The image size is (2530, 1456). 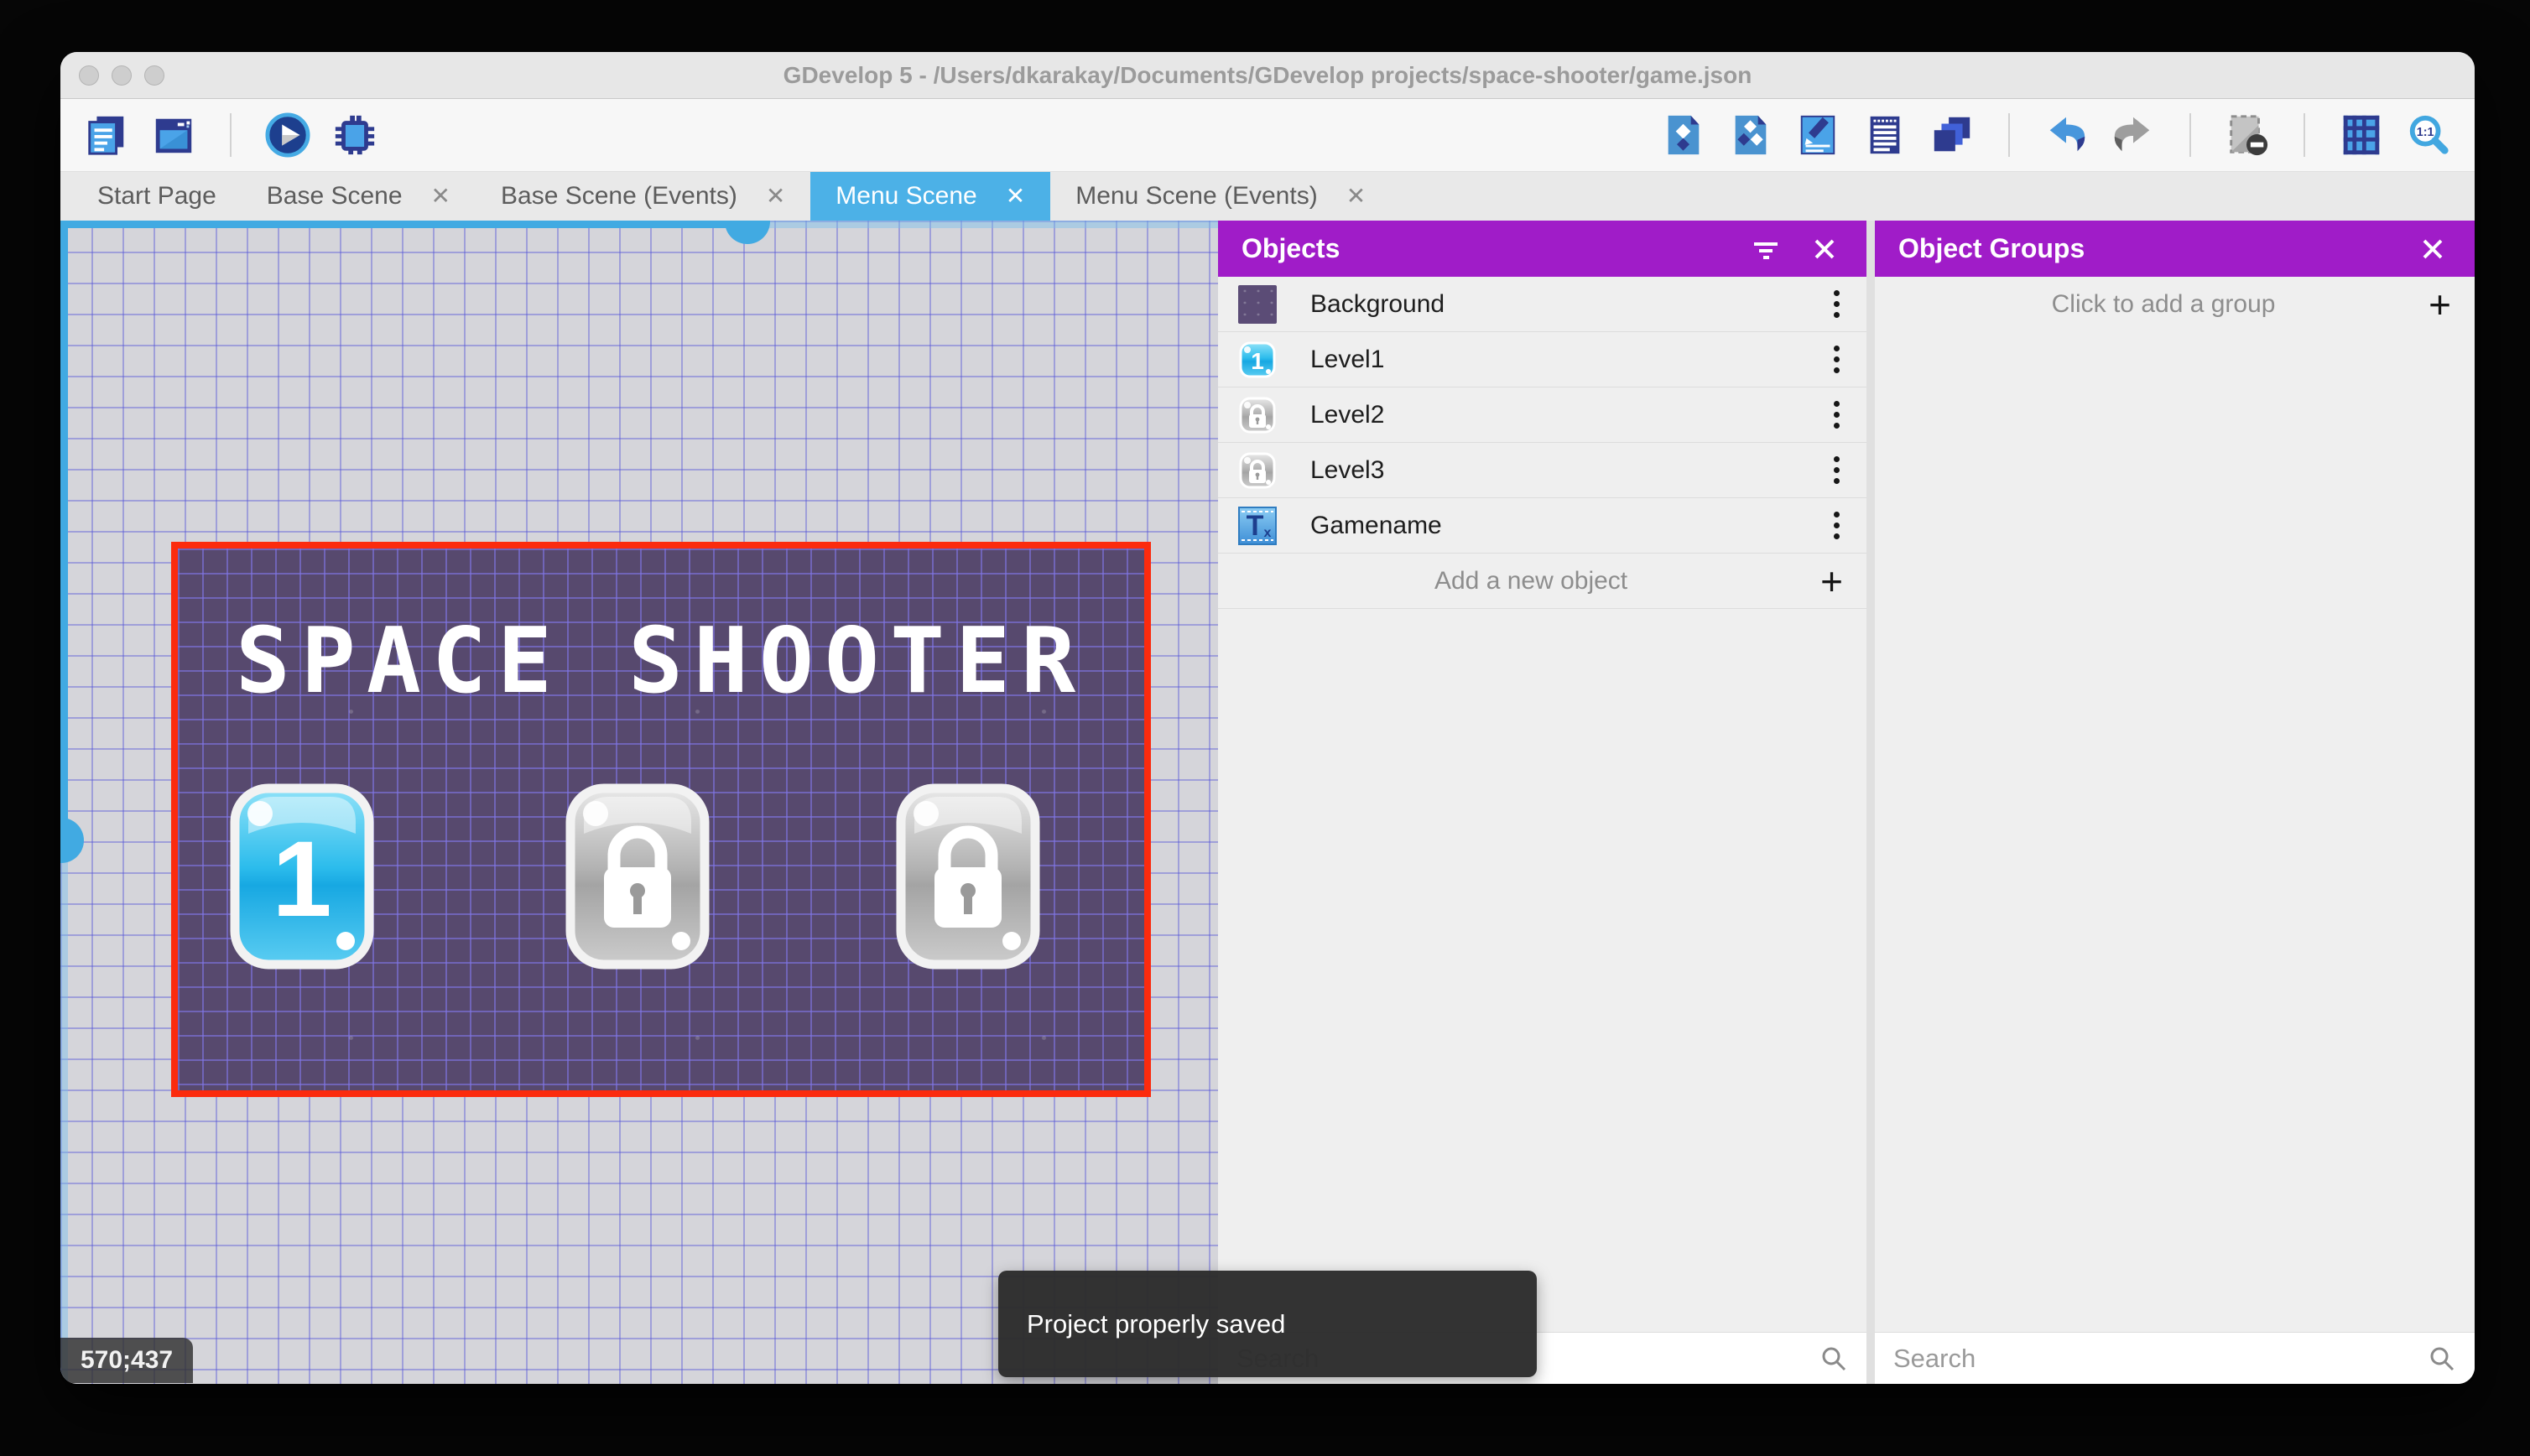 What do you see at coordinates (1952, 135) in the screenshot?
I see `layers-icon` at bounding box center [1952, 135].